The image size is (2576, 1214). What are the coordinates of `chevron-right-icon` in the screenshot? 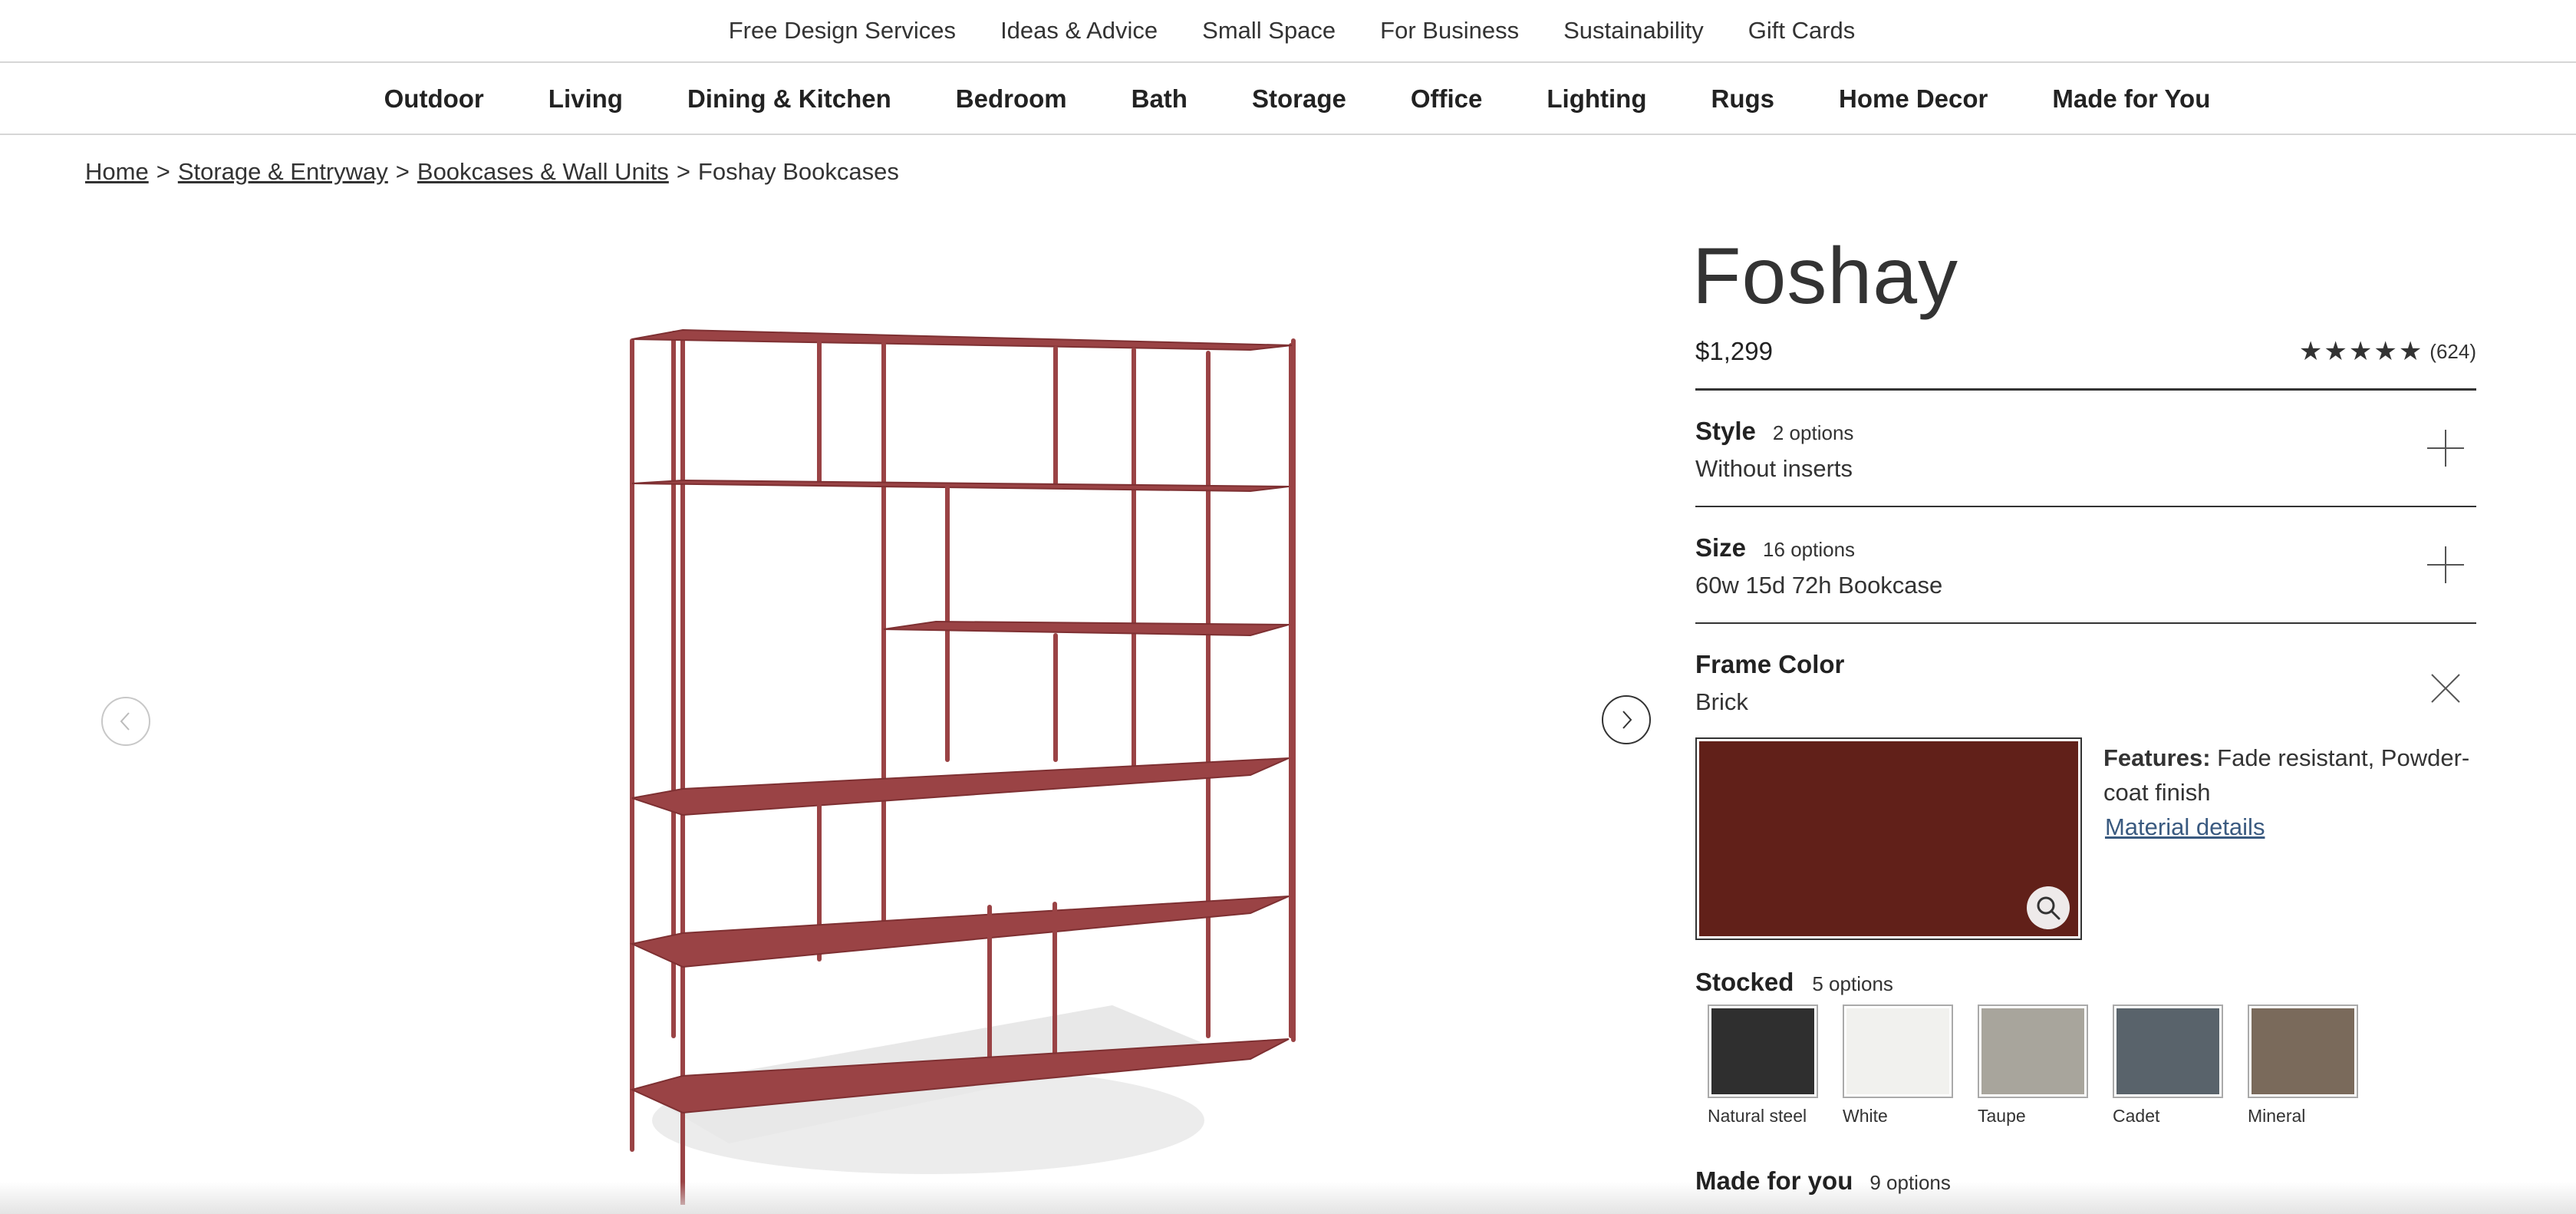 It's located at (1627, 720).